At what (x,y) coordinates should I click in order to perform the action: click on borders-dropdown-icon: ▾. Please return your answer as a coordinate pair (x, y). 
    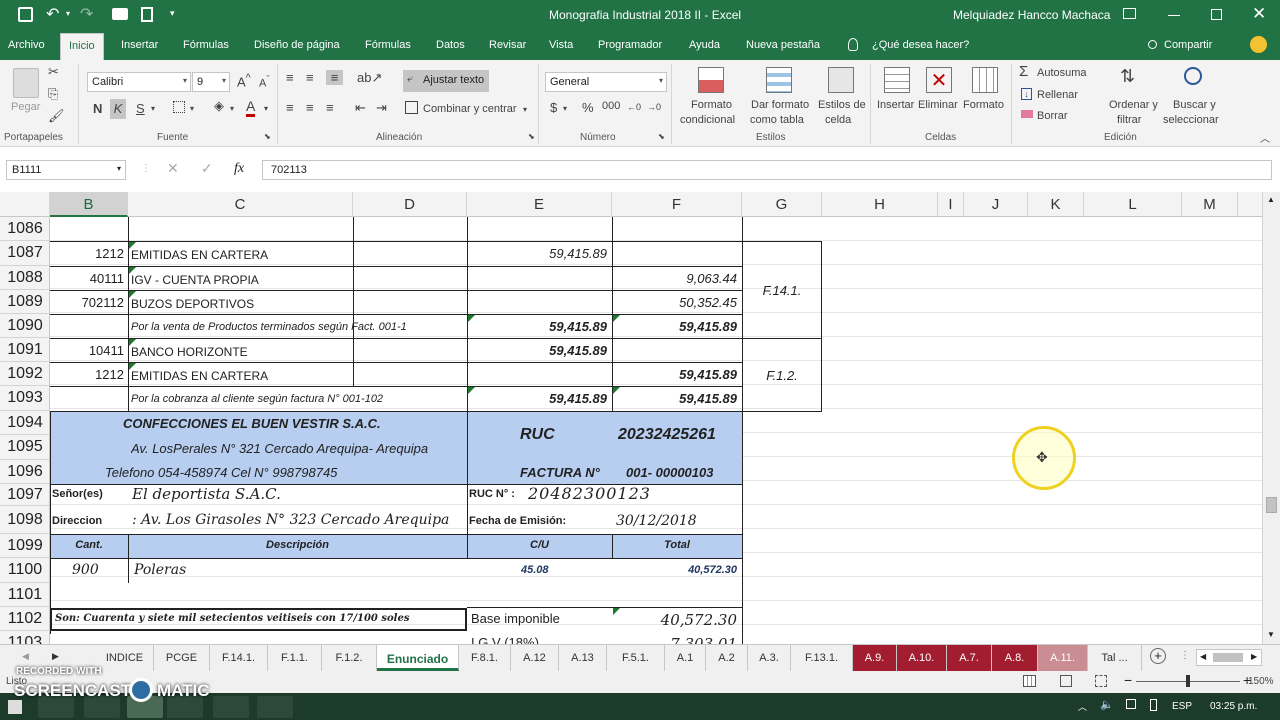
    Looking at the image, I should click on (192, 108).